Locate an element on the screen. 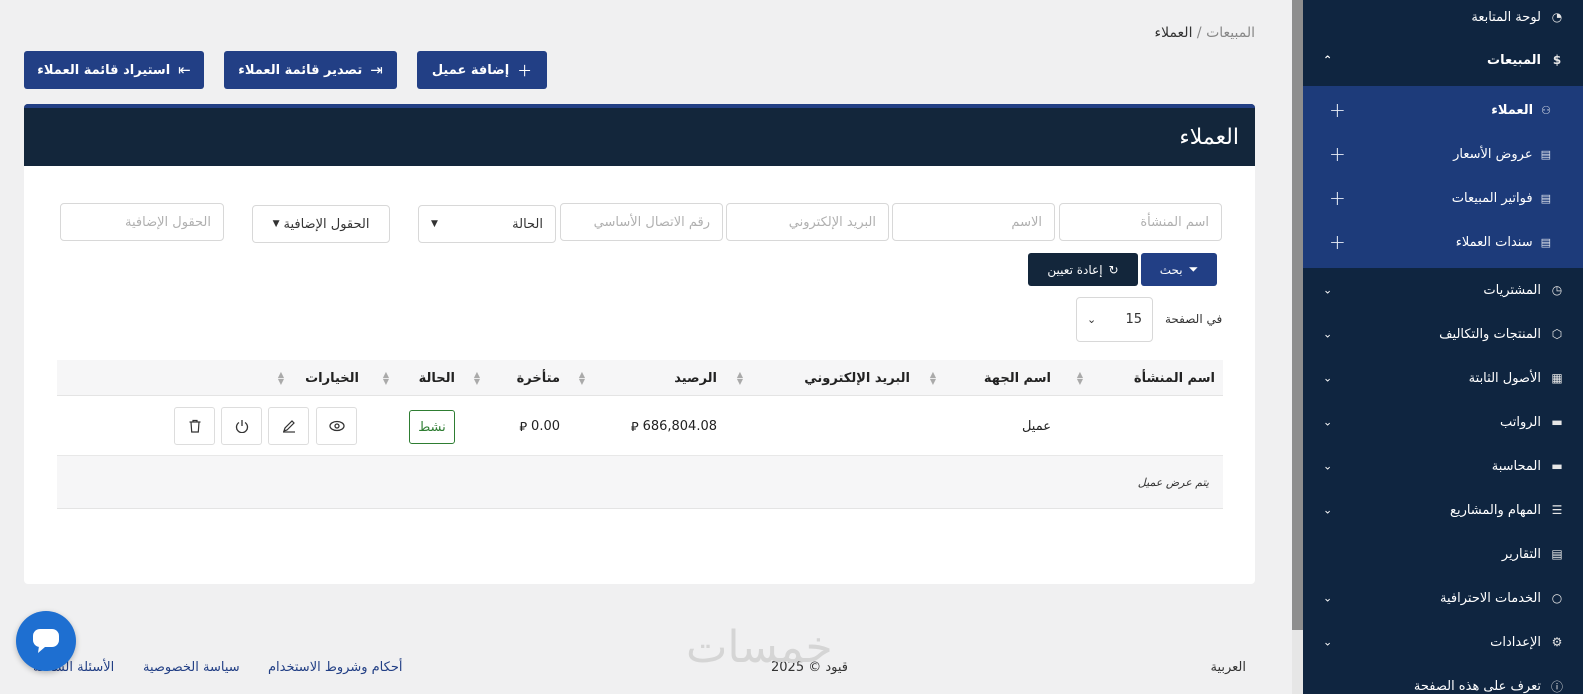  sidebar-item-tour: ⓘ تعرف على هذه الصفحة is located at coordinates (1443, 679).